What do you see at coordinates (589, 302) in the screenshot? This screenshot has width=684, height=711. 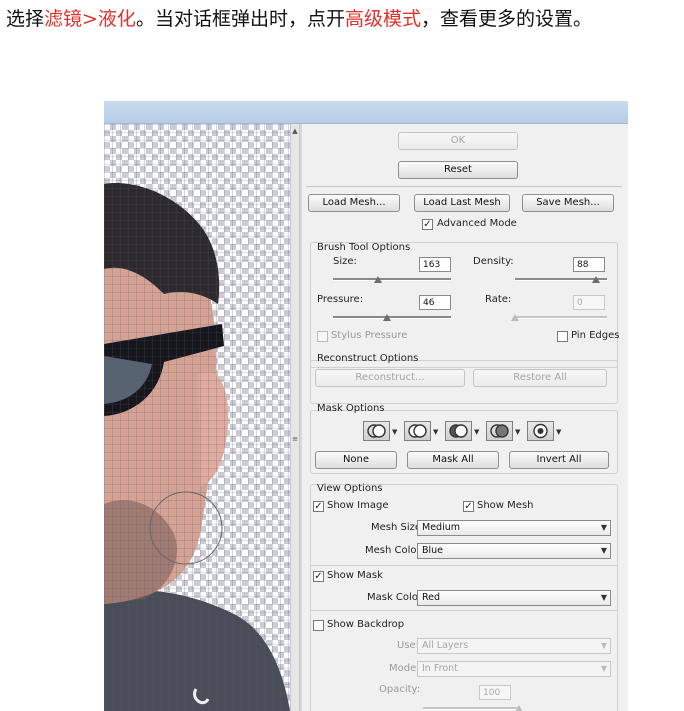 I see `rate-input: 0` at bounding box center [589, 302].